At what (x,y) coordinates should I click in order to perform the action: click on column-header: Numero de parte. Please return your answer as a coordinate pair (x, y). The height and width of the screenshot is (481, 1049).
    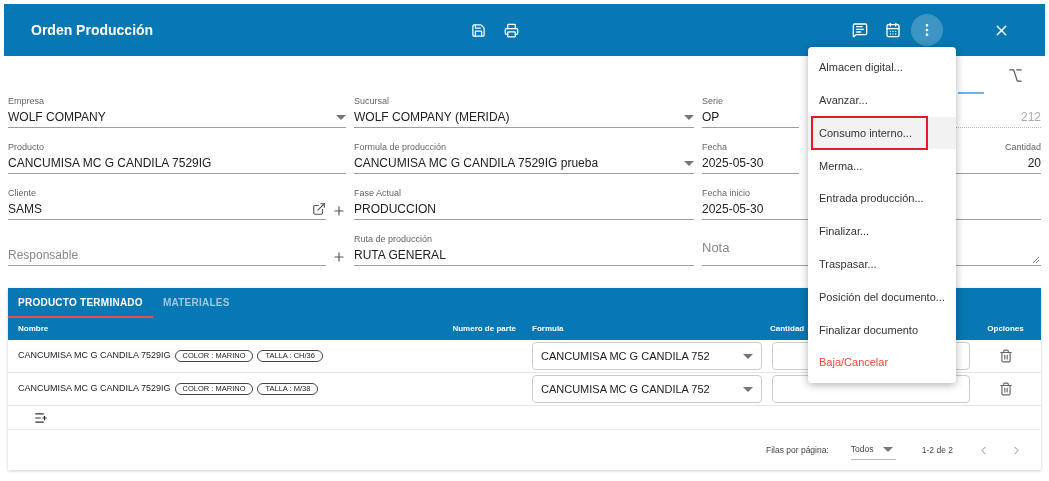
    Looking at the image, I should click on (484, 329).